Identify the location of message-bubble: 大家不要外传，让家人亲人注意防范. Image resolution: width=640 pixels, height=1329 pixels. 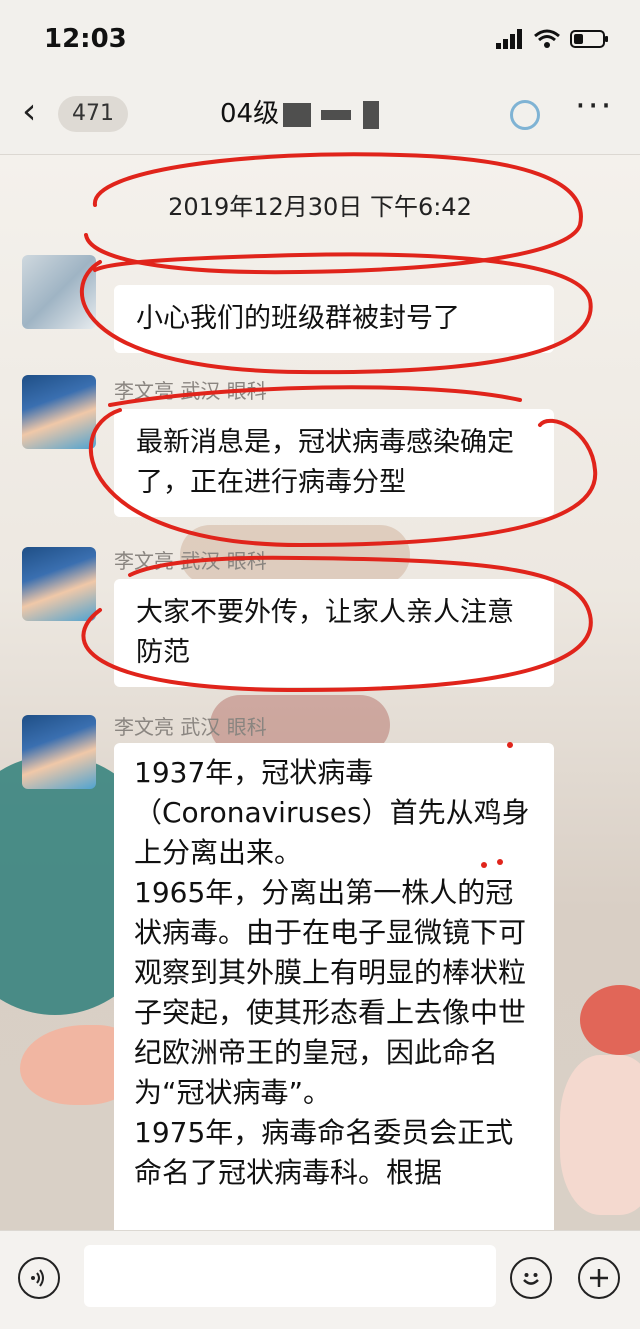
(334, 633).